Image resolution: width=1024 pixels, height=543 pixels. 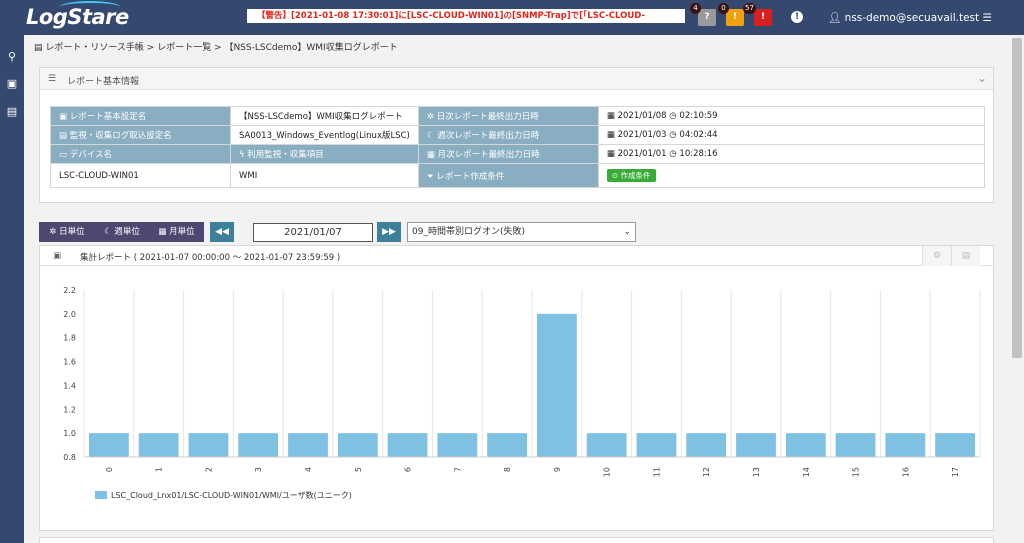 I want to click on menu-icon: ☰, so click(x=985, y=18).